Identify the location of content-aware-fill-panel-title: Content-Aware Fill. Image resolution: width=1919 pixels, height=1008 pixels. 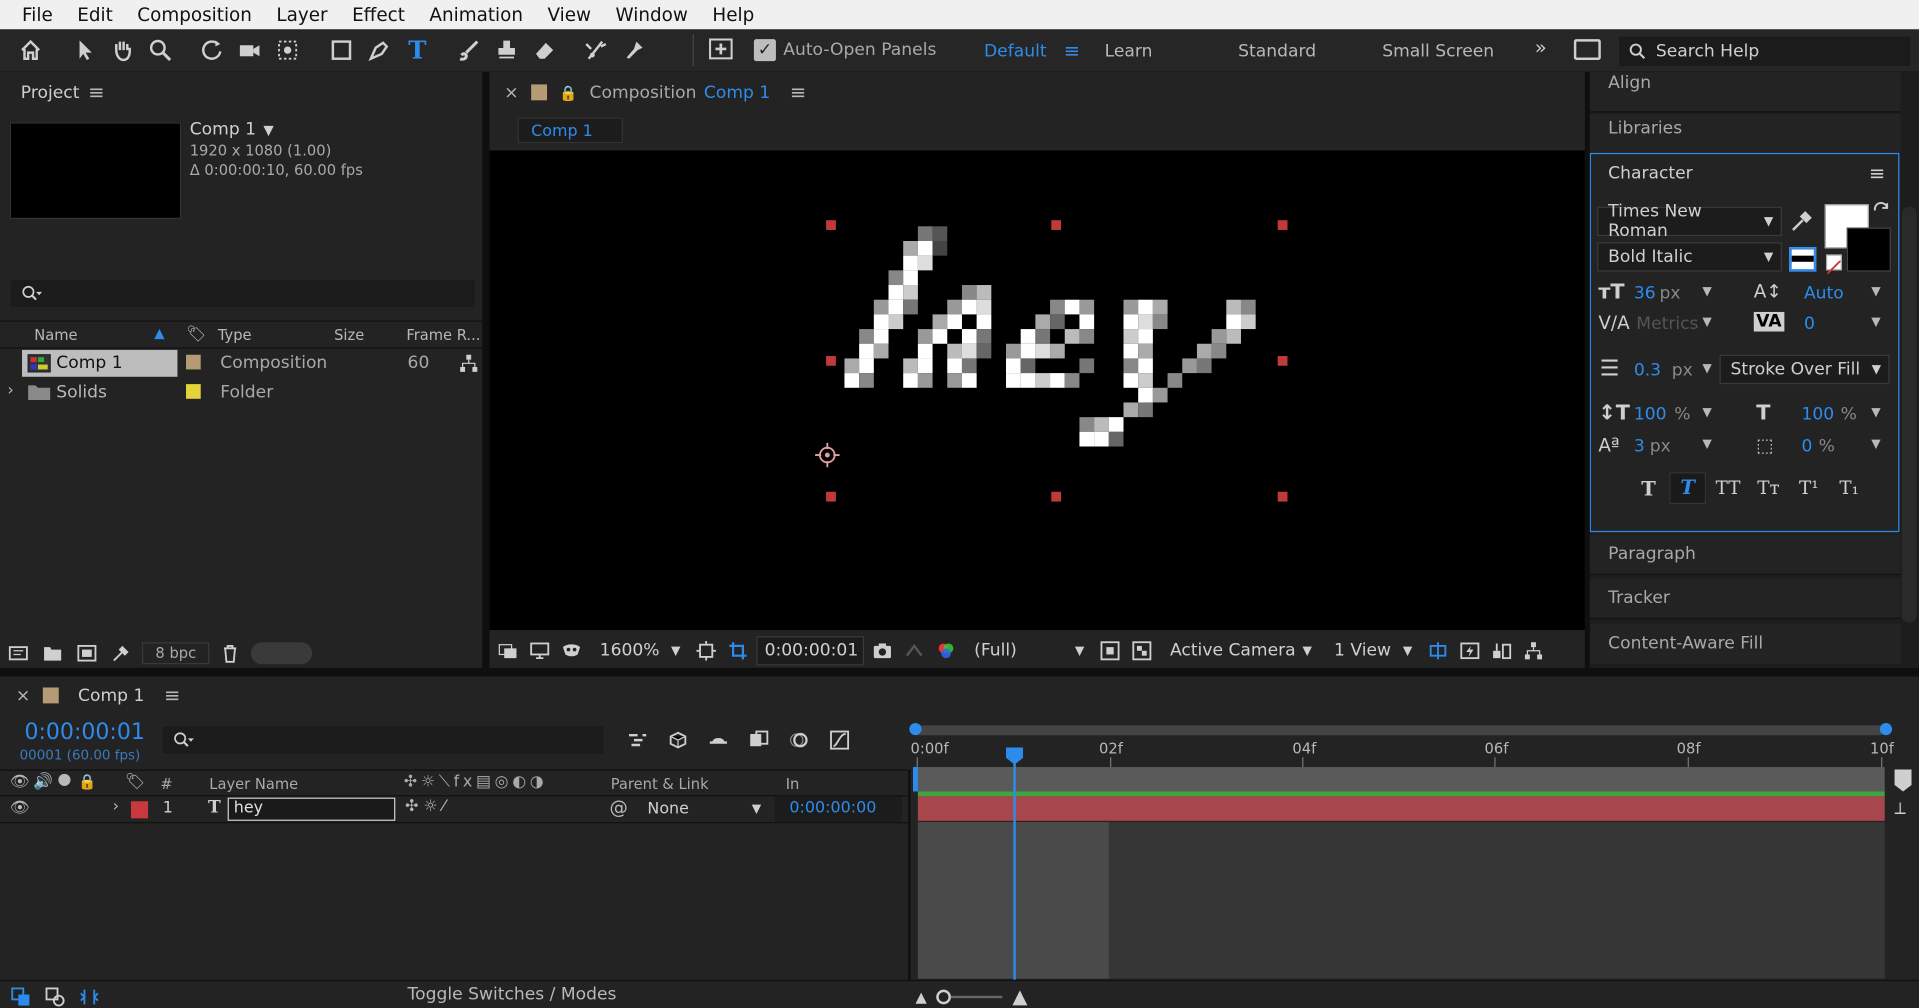
(1685, 644).